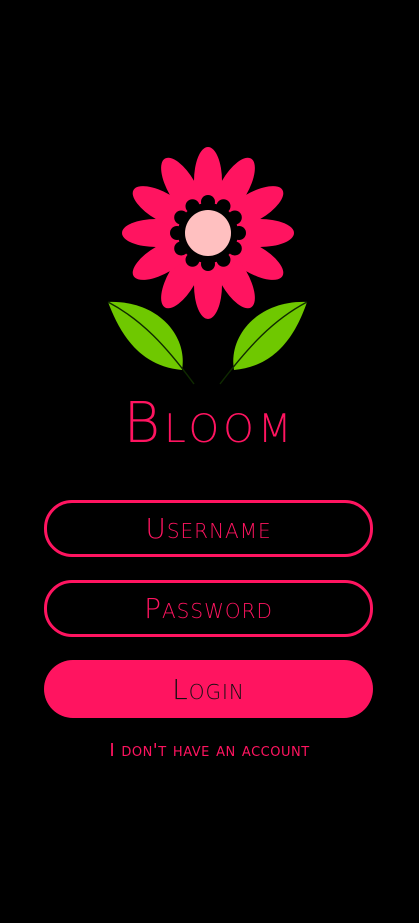 This screenshot has width=419, height=923. I want to click on no-account-link: I don't have an account, so click(209, 750).